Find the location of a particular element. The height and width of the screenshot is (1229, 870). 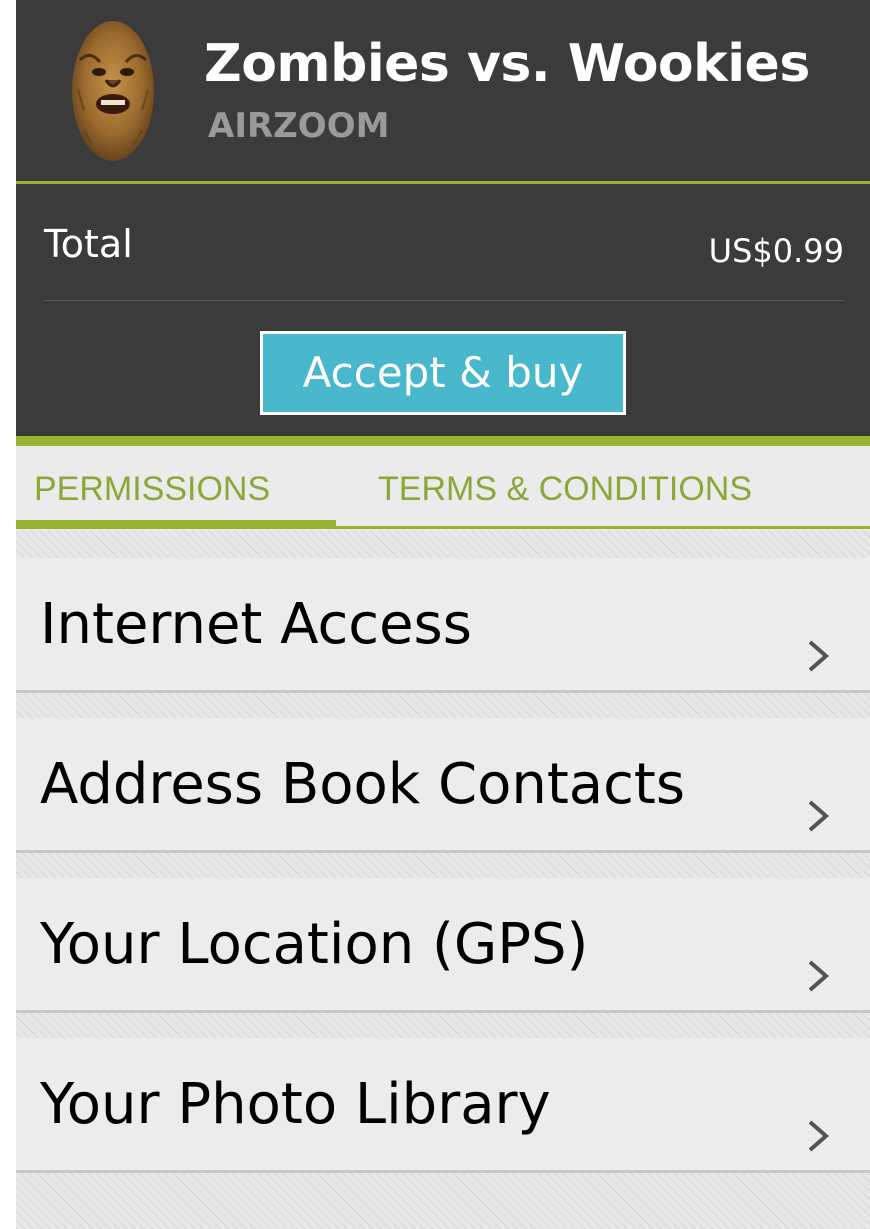

total-label: Total is located at coordinates (88, 244).